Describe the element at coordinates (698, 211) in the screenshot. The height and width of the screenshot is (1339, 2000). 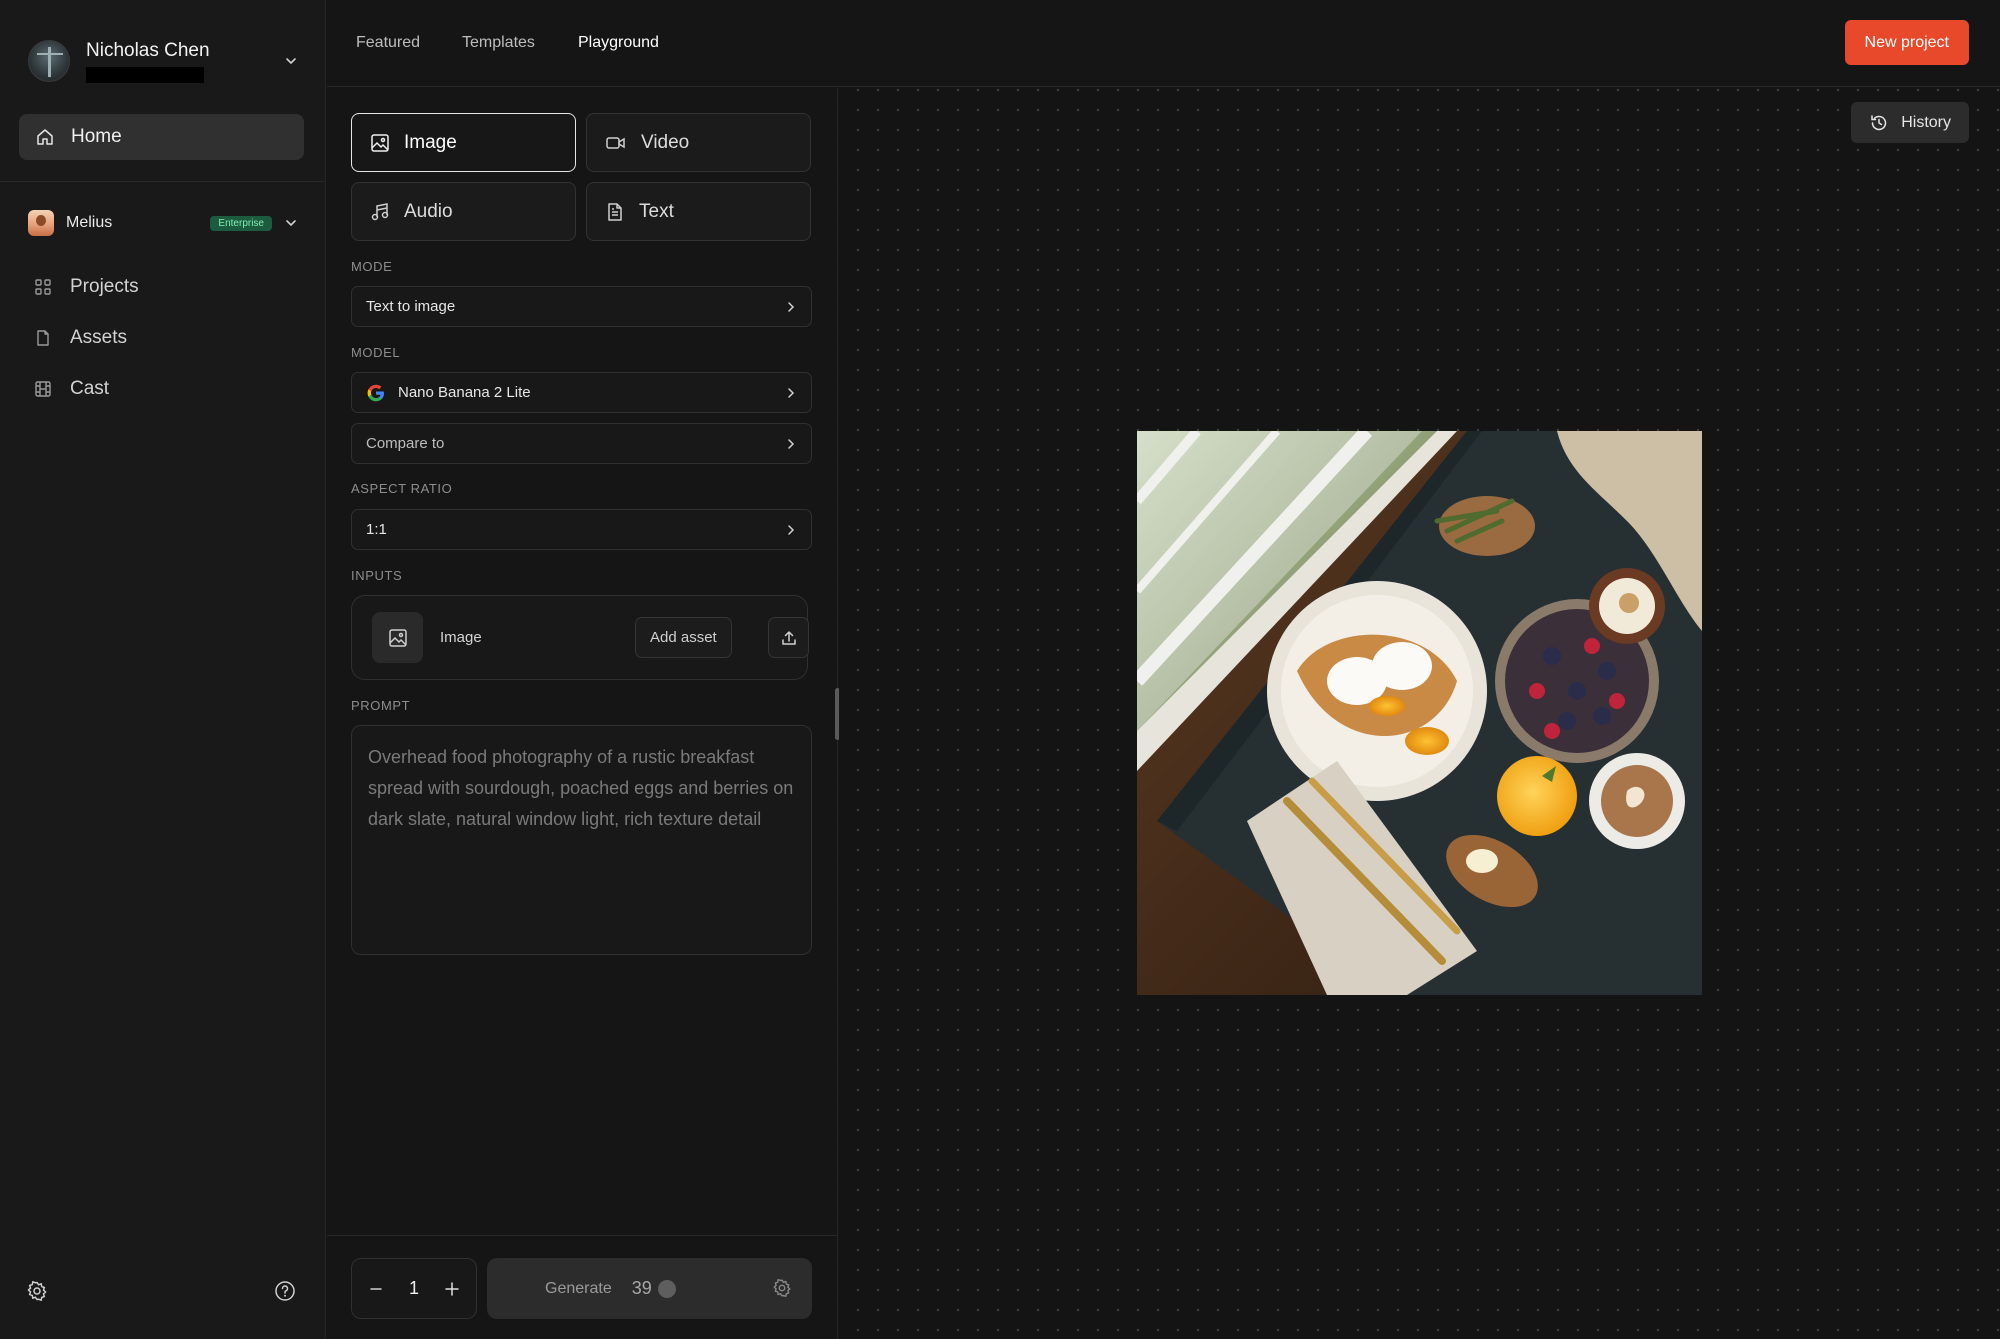
I see `type-text-button: Text` at that location.